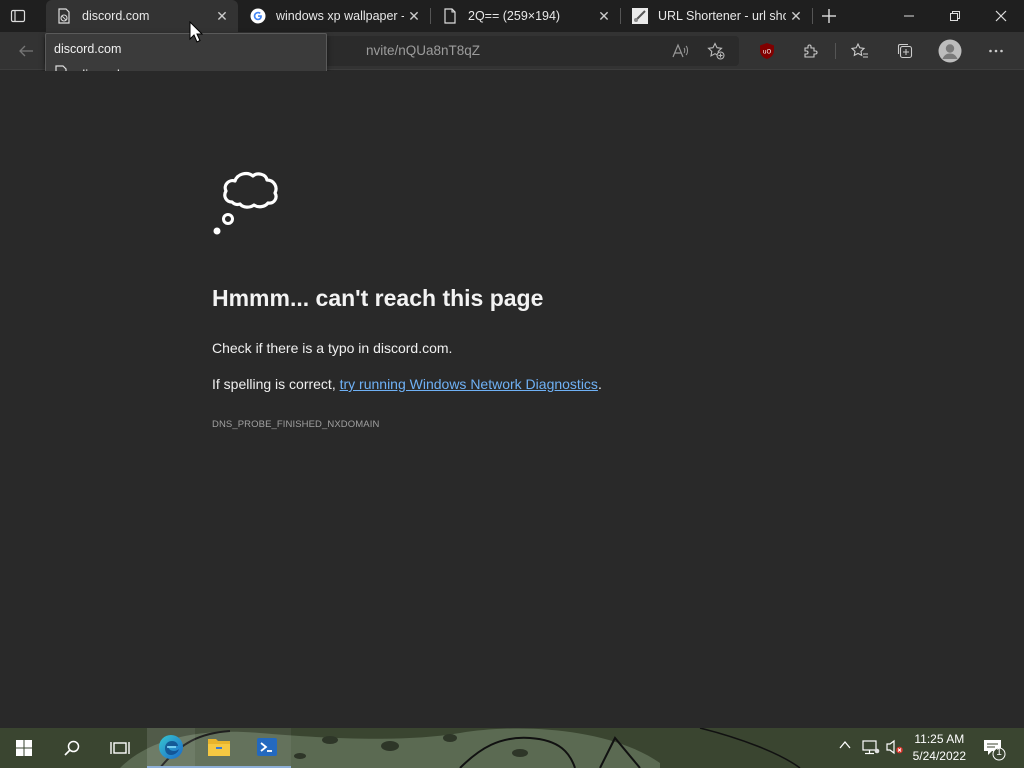 The height and width of the screenshot is (768, 1024). I want to click on tab-actions-button, so click(18, 16).